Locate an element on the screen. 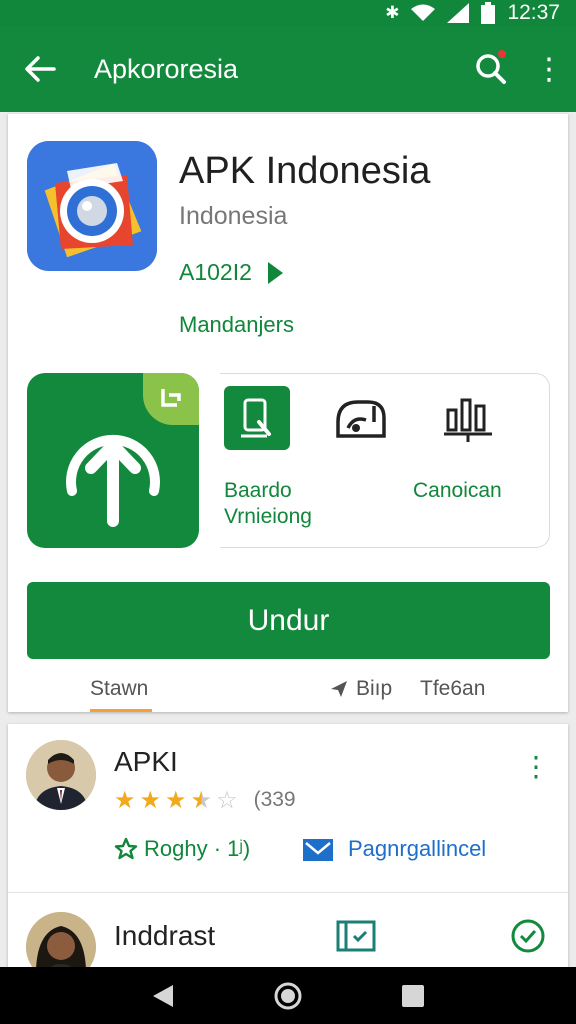 This screenshot has height=1024, width=576. status-bar: ✱ 12:37 is located at coordinates (288, 13).